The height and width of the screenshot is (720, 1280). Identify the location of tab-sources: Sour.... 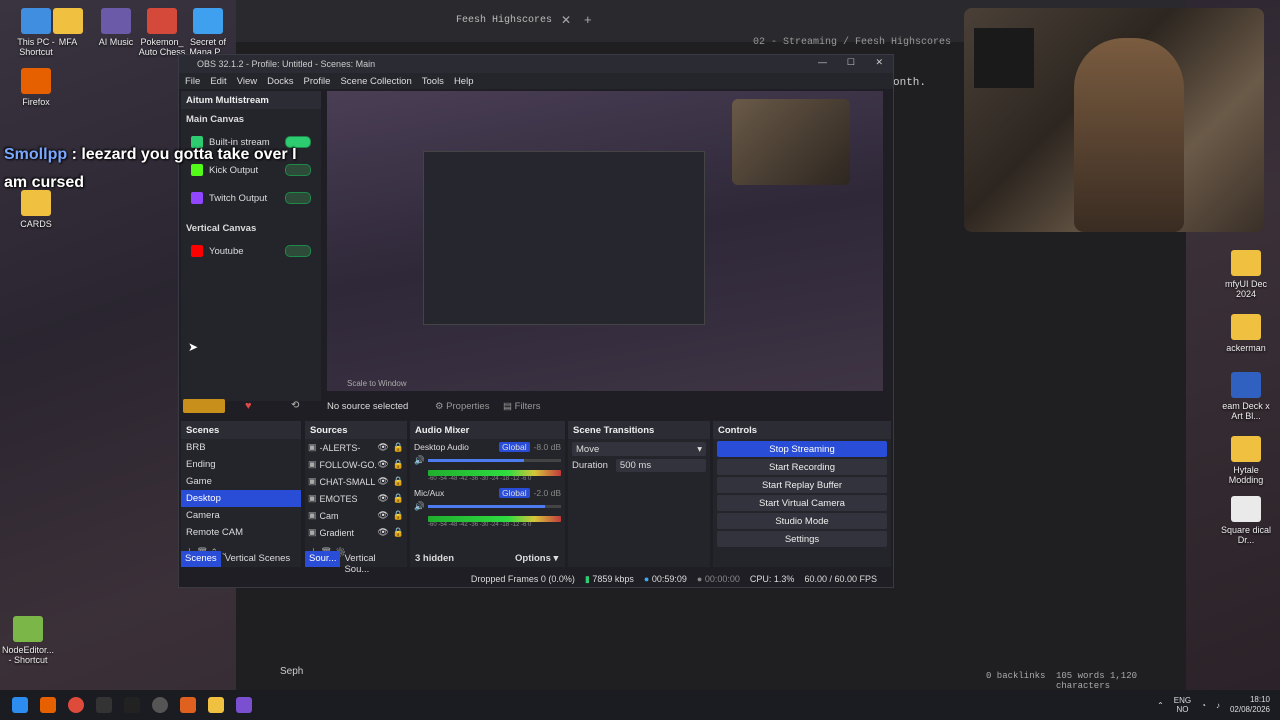
(323, 559).